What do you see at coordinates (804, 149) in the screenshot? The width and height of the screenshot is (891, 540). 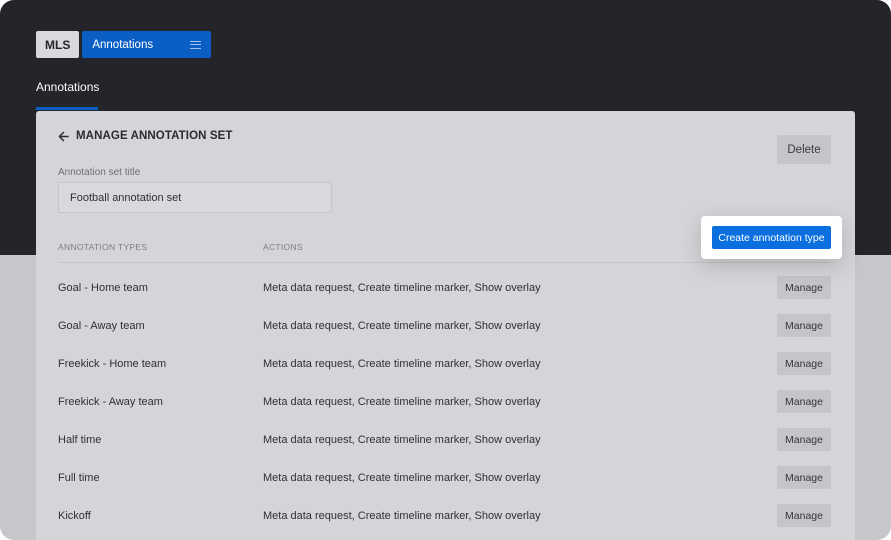 I see `delete-button: Delete` at bounding box center [804, 149].